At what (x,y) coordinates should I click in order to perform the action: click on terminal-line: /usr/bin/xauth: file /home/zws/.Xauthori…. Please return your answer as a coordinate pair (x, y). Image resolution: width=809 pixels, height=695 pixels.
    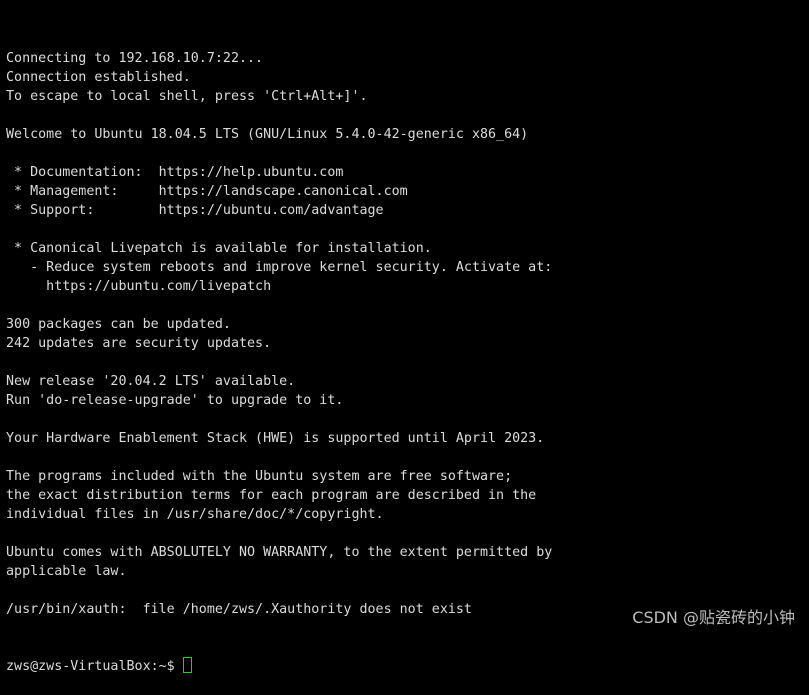
    Looking at the image, I should click on (239, 609).